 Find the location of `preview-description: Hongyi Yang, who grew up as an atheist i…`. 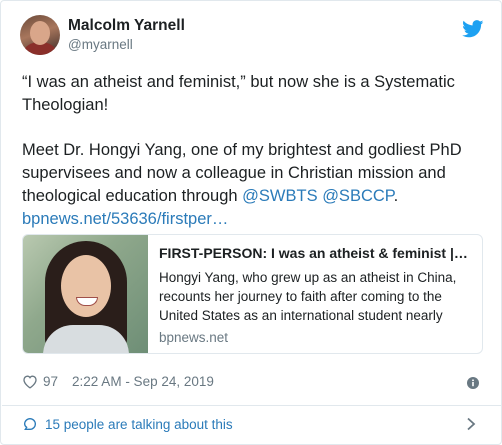

preview-description: Hongyi Yang, who grew up as an atheist i… is located at coordinates (308, 296).